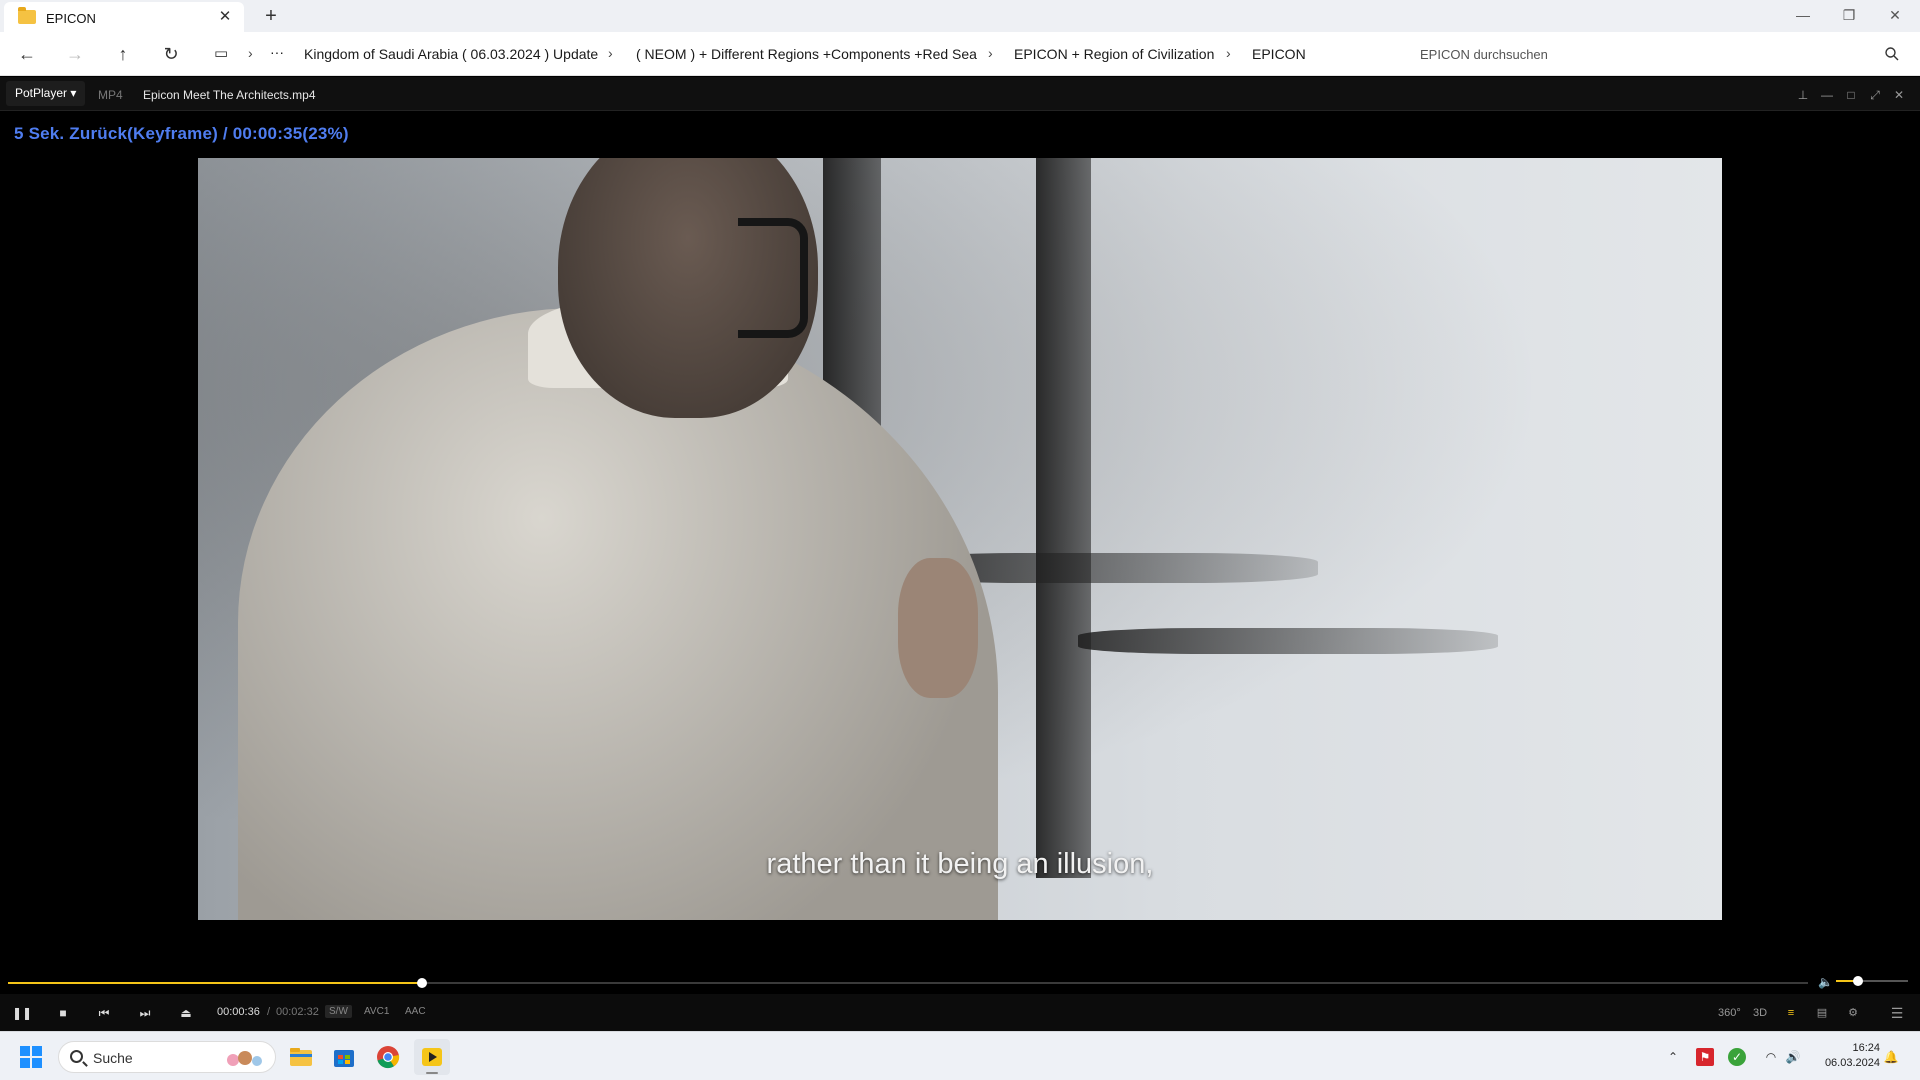  I want to click on menu-icon: ☰, so click(1897, 1013).